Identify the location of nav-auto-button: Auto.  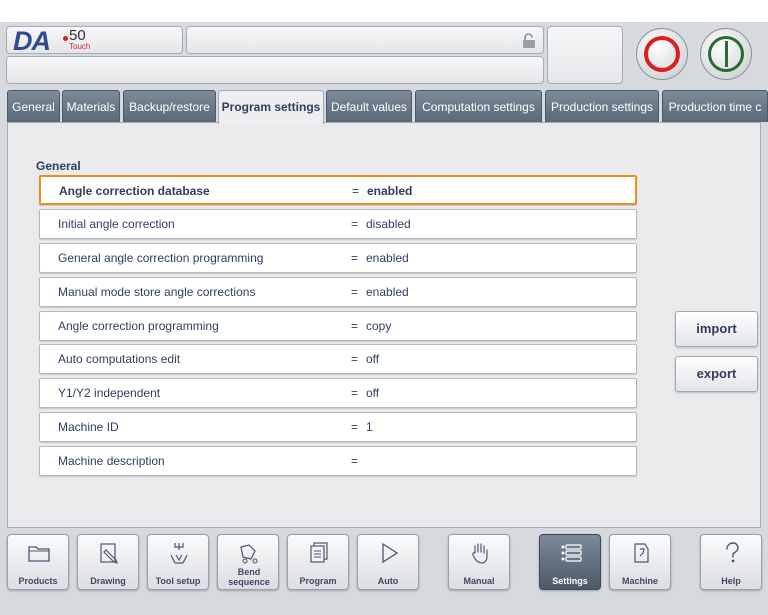
(388, 562).